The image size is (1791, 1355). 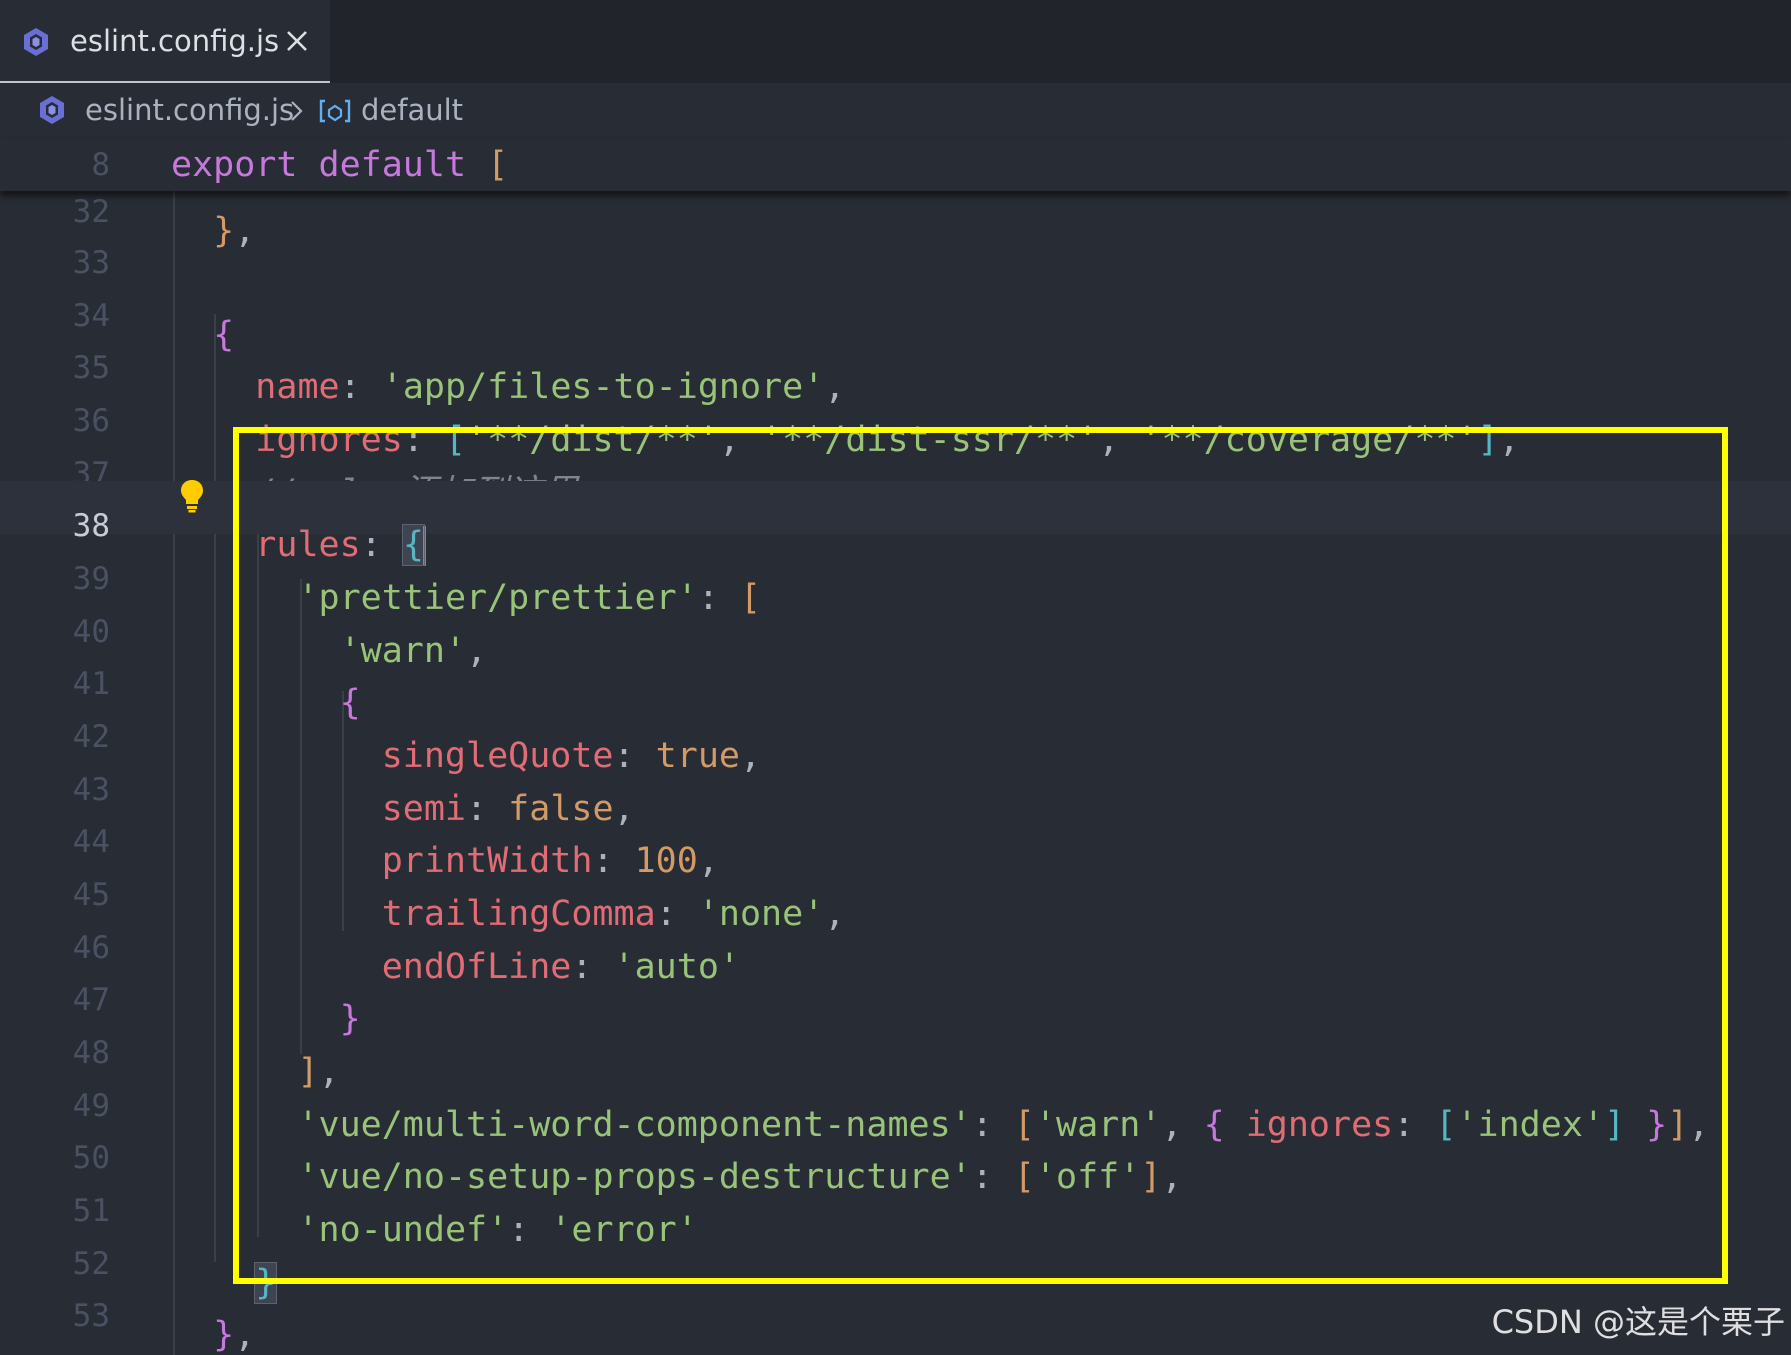 What do you see at coordinates (895, 997) in the screenshot?
I see `code-line: 47 }` at bounding box center [895, 997].